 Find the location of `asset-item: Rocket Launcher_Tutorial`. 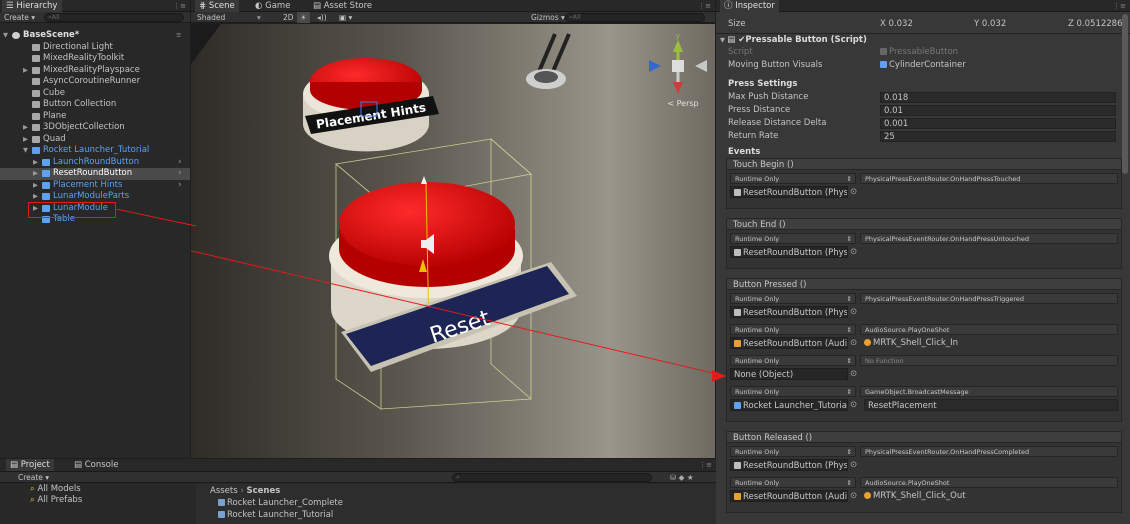

asset-item: Rocket Launcher_Tutorial is located at coordinates (275, 515).